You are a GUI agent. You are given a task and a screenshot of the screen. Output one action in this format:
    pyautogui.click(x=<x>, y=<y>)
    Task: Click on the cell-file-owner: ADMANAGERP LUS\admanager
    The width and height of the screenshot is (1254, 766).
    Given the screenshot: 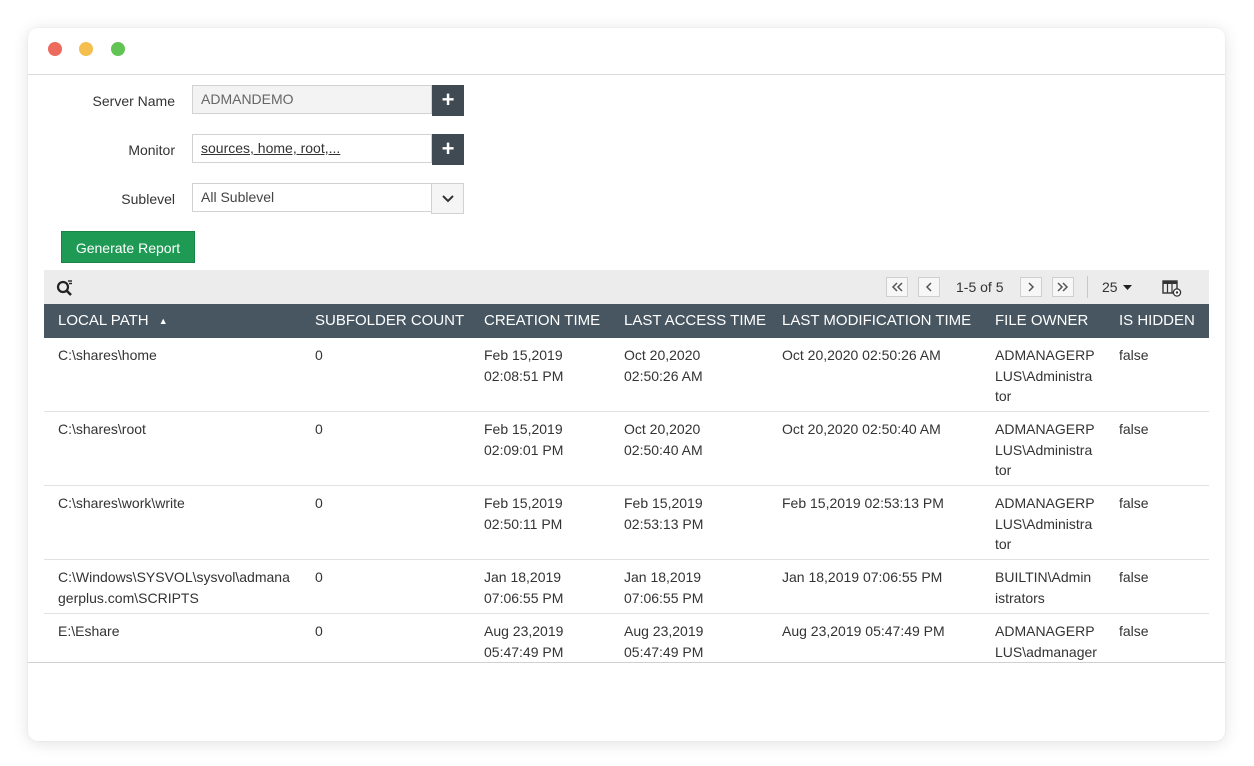 What is the action you would take?
    pyautogui.click(x=1046, y=641)
    